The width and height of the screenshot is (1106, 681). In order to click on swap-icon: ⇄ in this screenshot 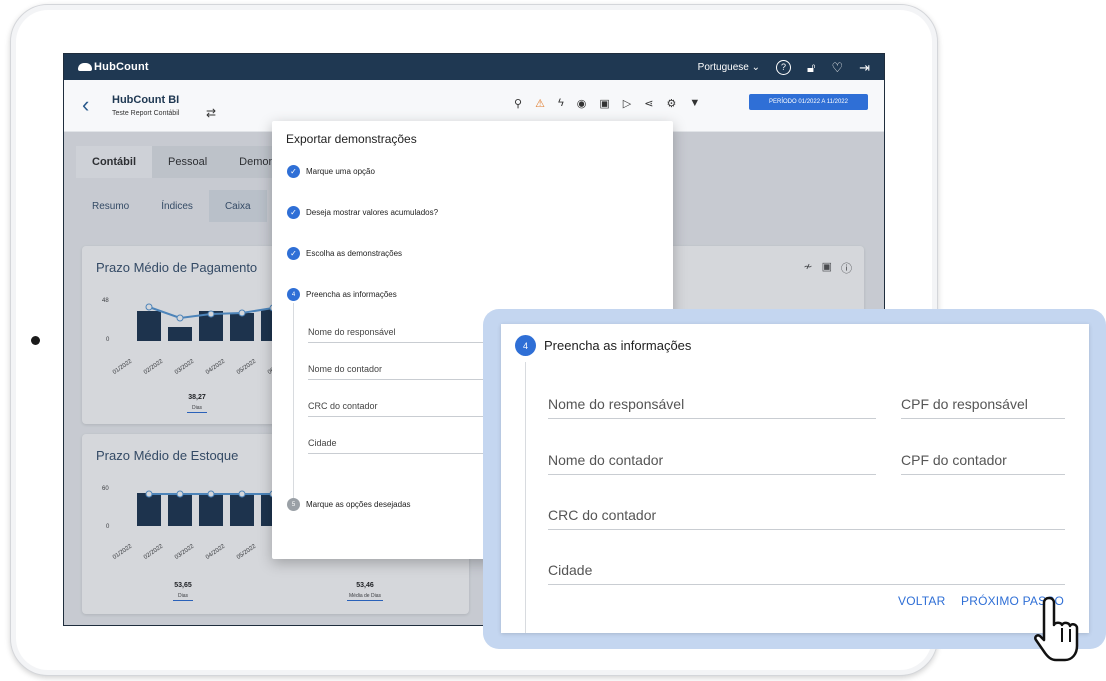, I will do `click(211, 113)`.